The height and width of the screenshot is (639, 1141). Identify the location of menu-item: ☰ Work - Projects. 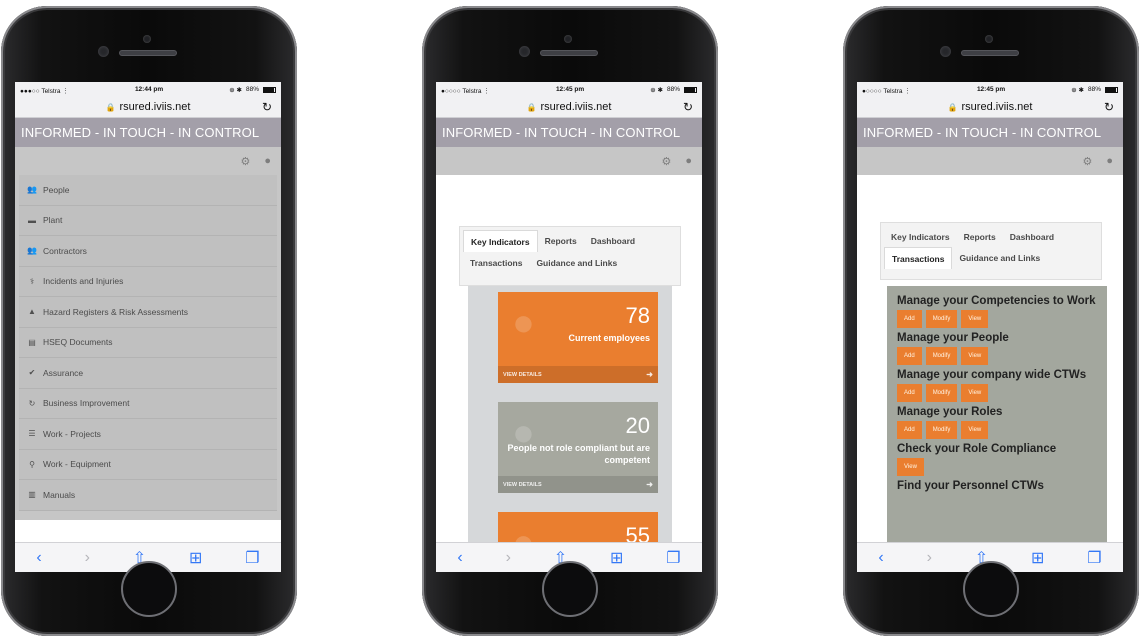
(148, 434).